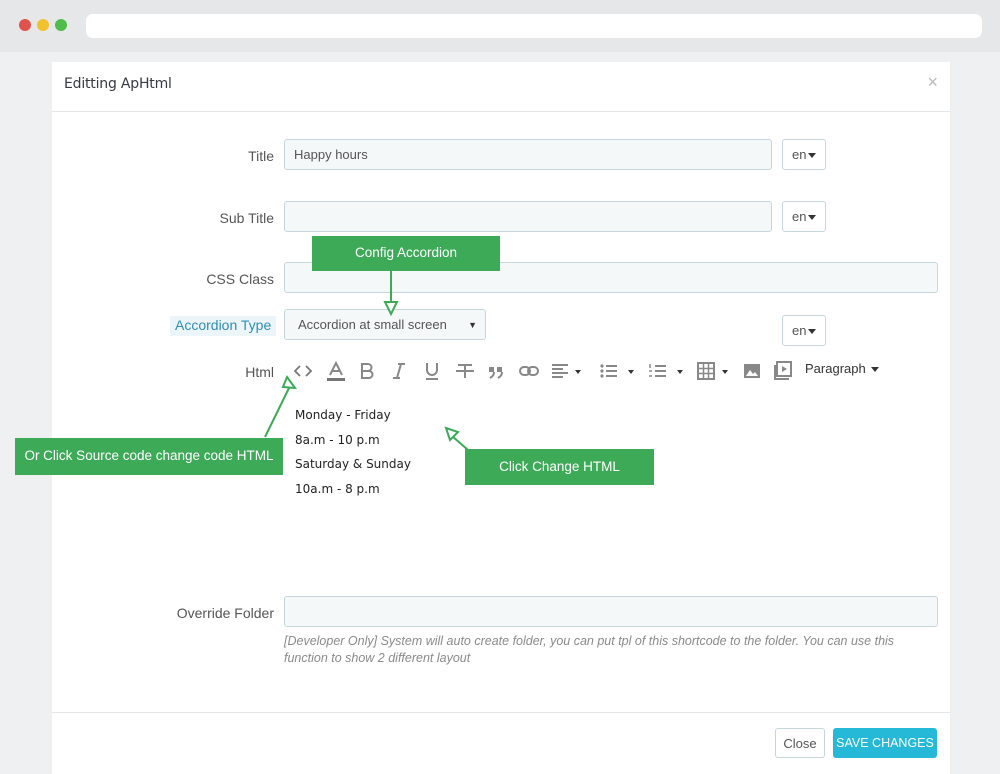 The image size is (1000, 774). I want to click on paragraph-label: Paragraph, so click(835, 368).